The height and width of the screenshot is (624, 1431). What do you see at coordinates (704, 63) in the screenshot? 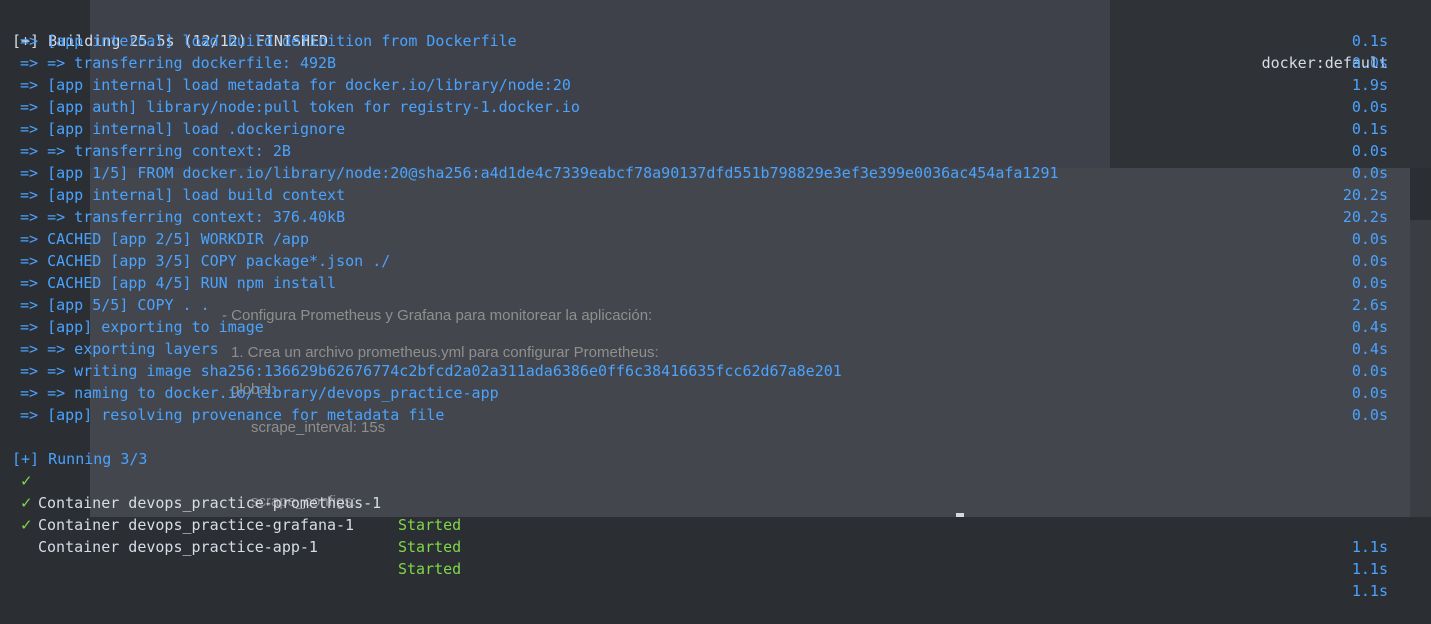
I see `build-step: => => transferring dockerfile: 492B 0.0s` at bounding box center [704, 63].